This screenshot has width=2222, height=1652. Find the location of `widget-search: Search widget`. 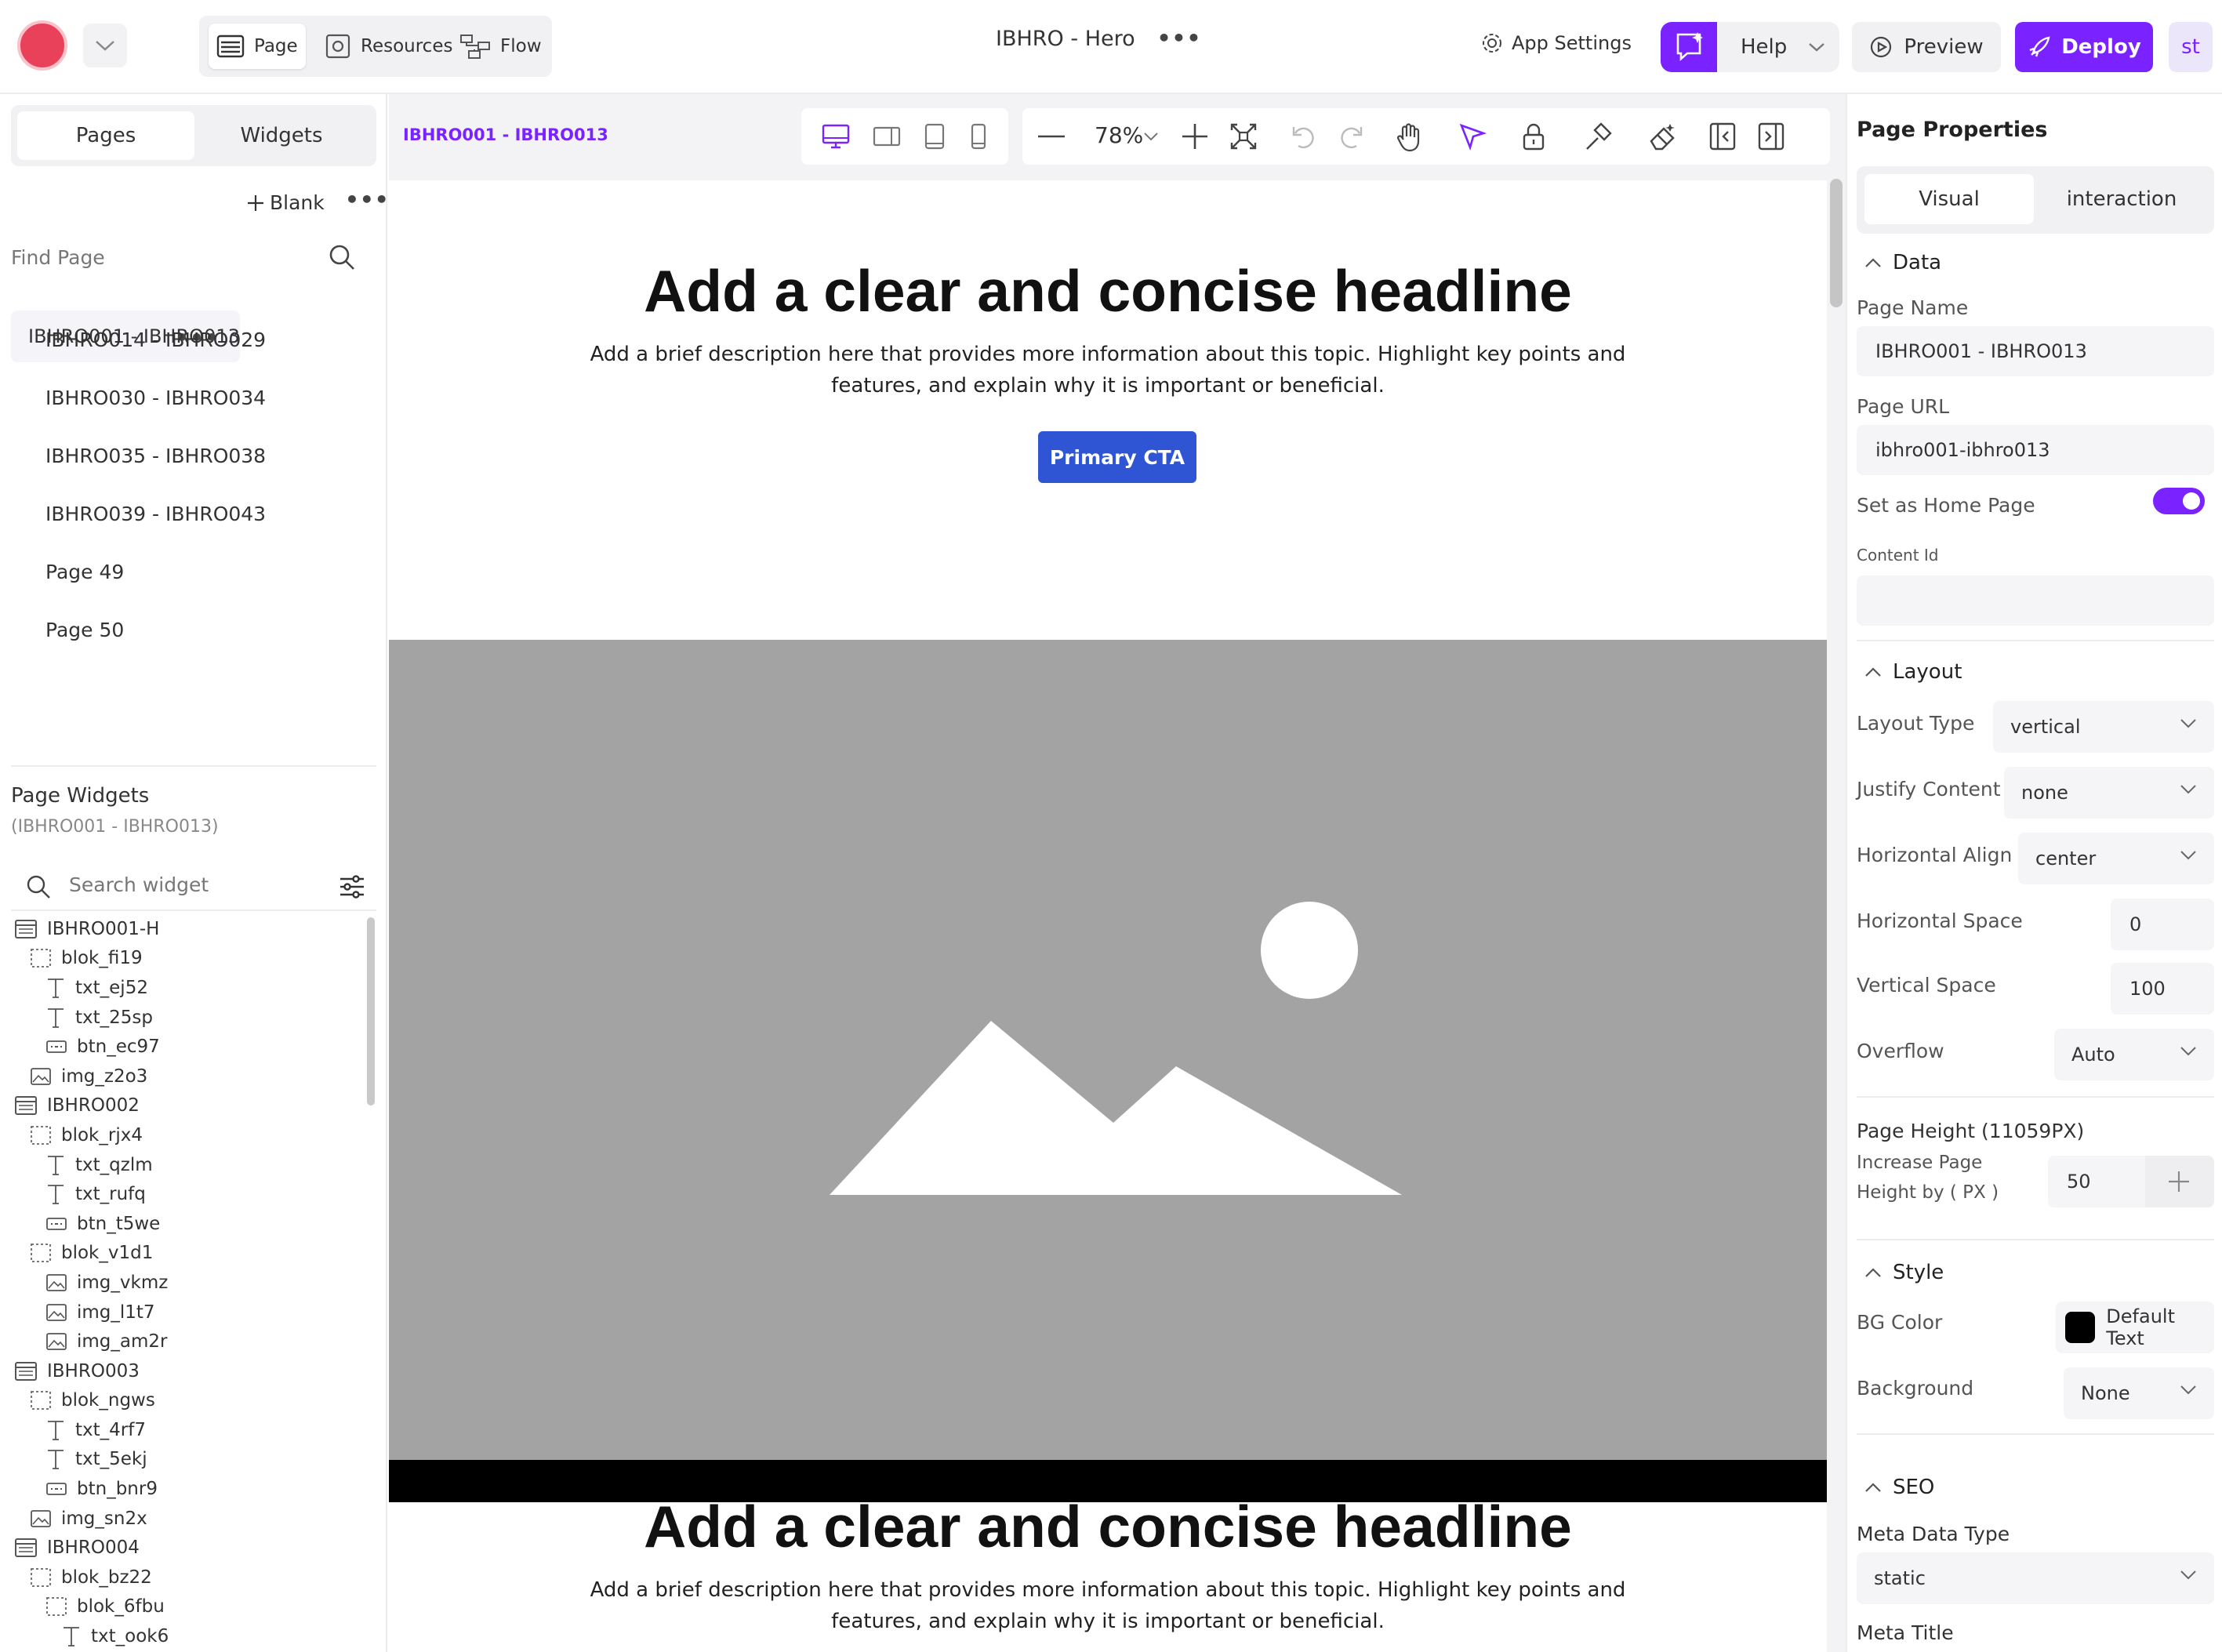

widget-search: Search widget is located at coordinates (193, 886).